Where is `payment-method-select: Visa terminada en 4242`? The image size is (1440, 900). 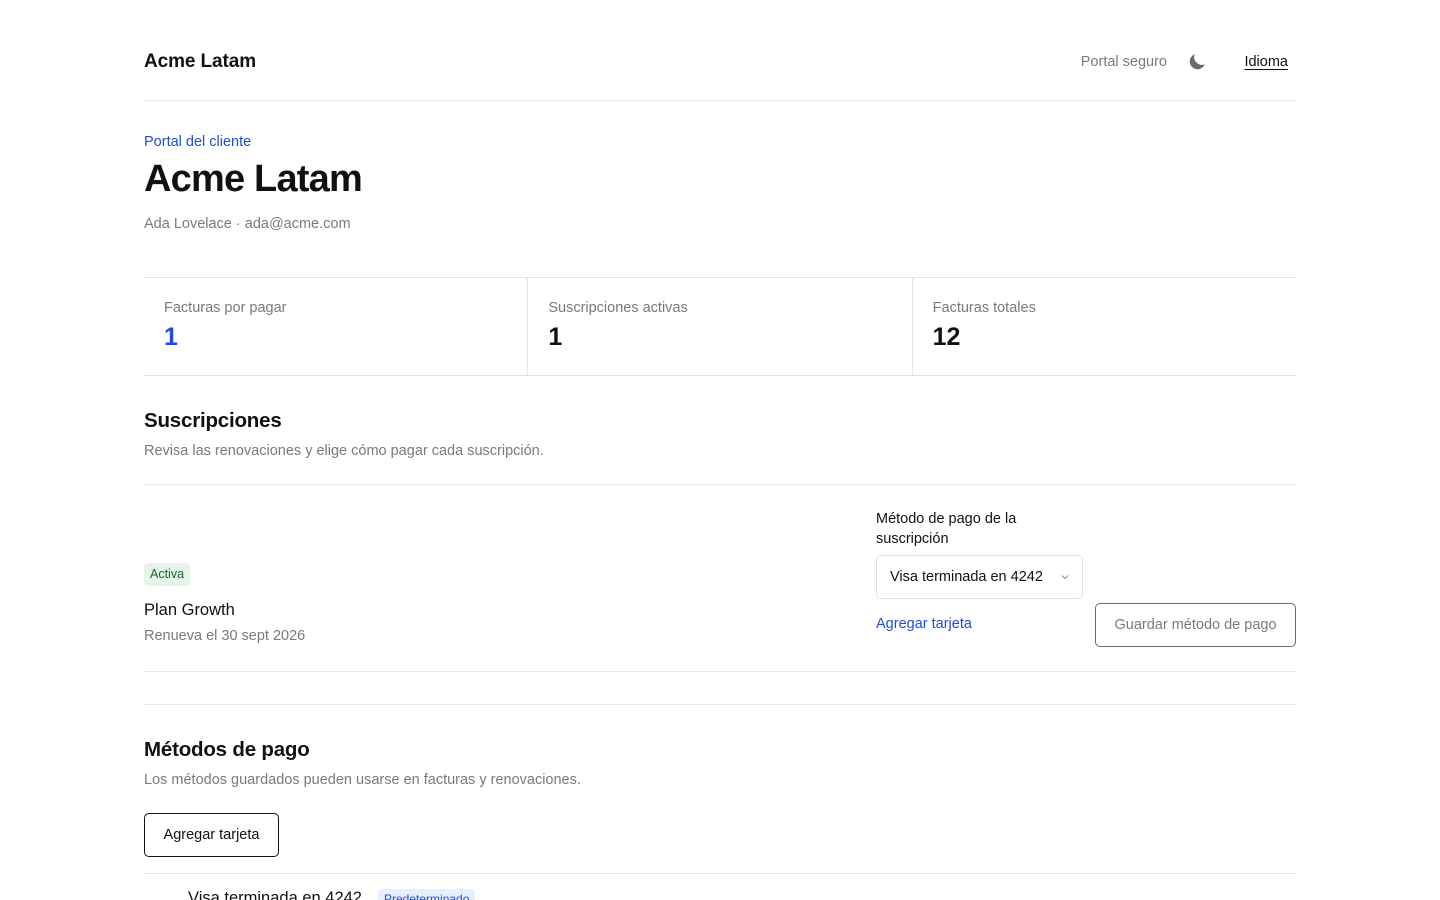
payment-method-select: Visa terminada en 4242 is located at coordinates (979, 577).